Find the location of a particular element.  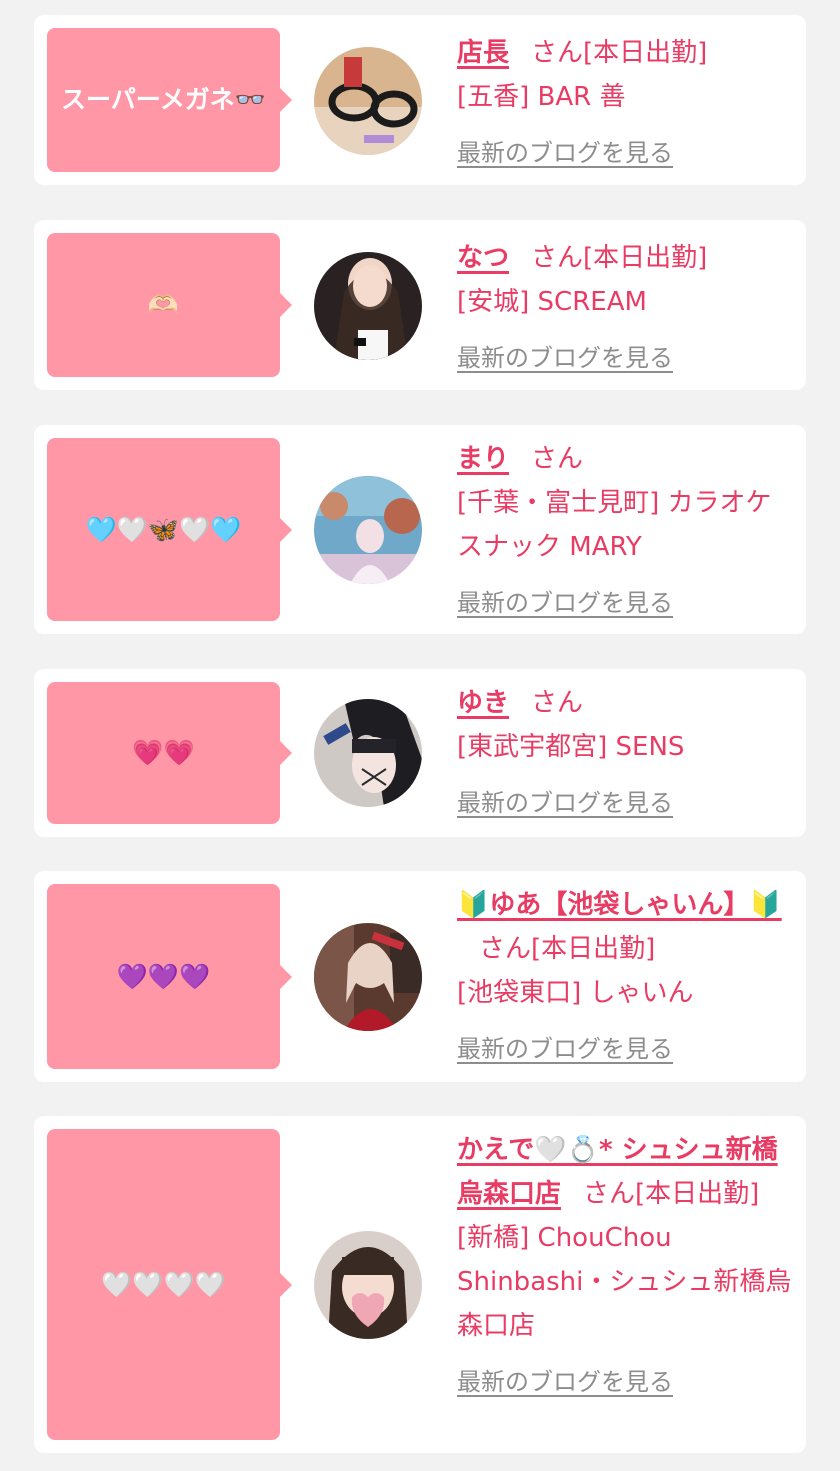

cast-name-link: ゆき is located at coordinates (483, 703).